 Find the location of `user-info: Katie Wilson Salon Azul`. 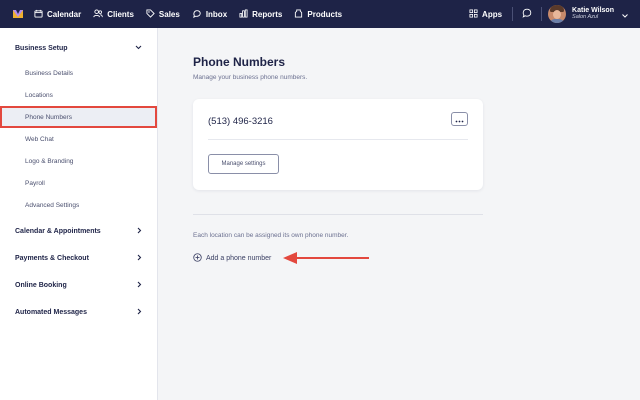

user-info: Katie Wilson Salon Azul is located at coordinates (593, 14).